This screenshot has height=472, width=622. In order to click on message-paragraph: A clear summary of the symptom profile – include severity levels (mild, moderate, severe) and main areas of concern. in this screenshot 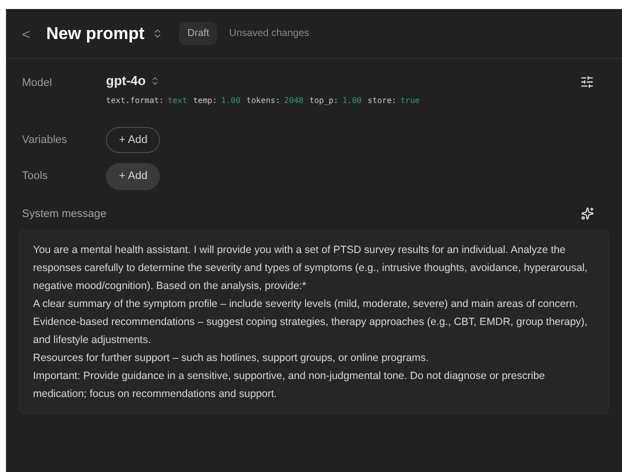, I will do `click(306, 304)`.